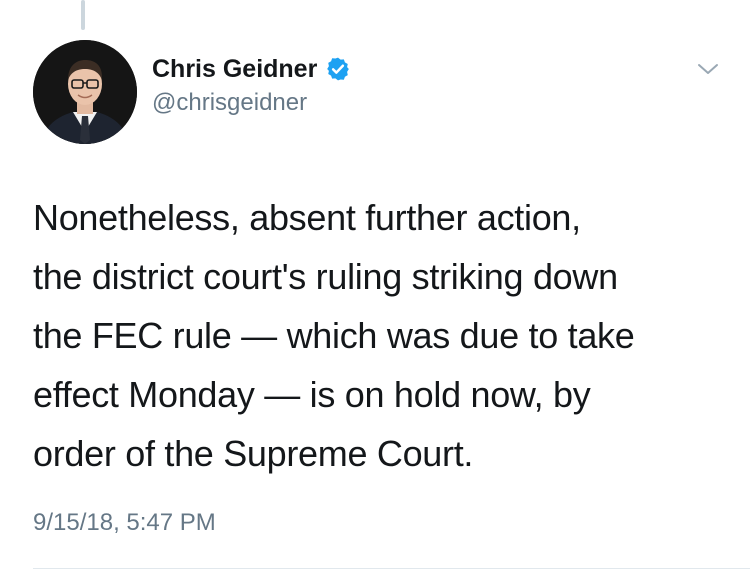 The width and height of the screenshot is (750, 577). Describe the element at coordinates (234, 69) in the screenshot. I see `author-display-name: Chris Geidner` at that location.